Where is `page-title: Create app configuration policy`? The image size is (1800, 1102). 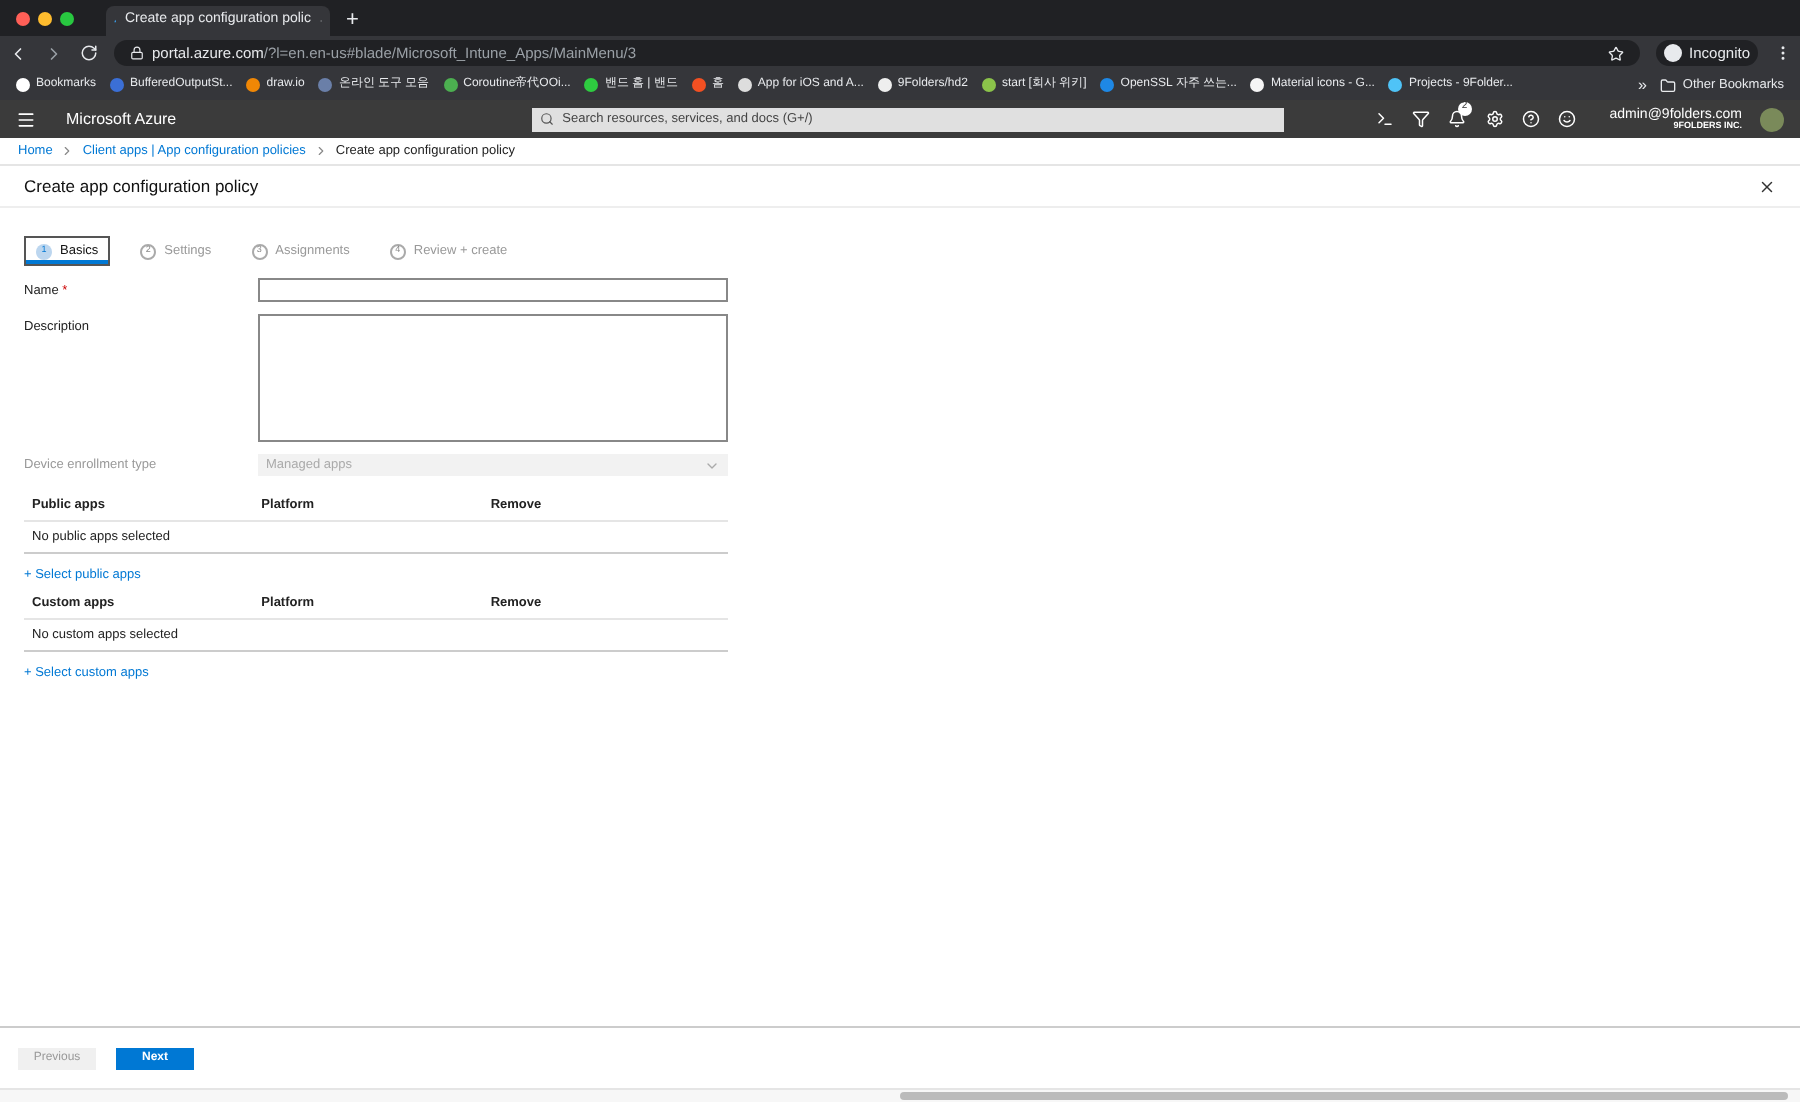
page-title: Create app configuration policy is located at coordinates (141, 186).